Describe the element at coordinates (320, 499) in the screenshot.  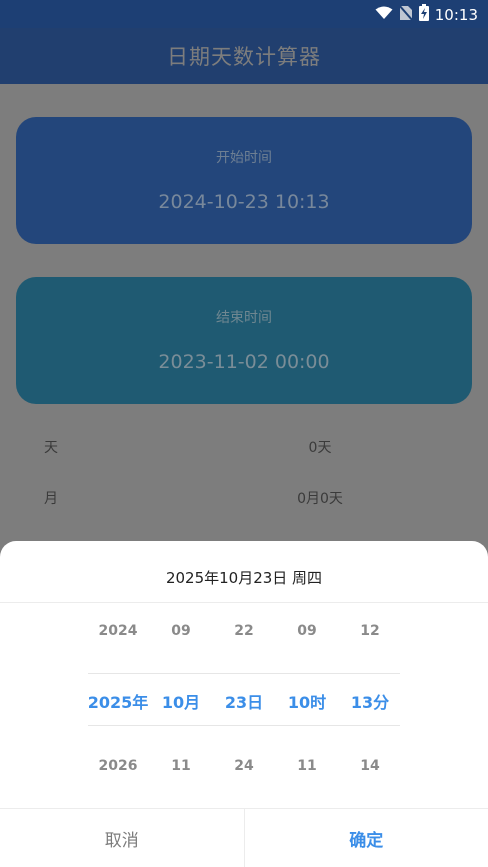
I see `result-months-value: 0月0天` at that location.